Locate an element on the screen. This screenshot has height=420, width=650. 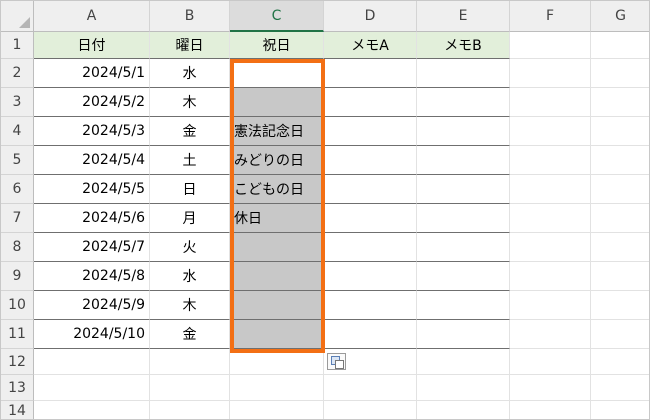
row-header-12: 12 is located at coordinates (17, 362).